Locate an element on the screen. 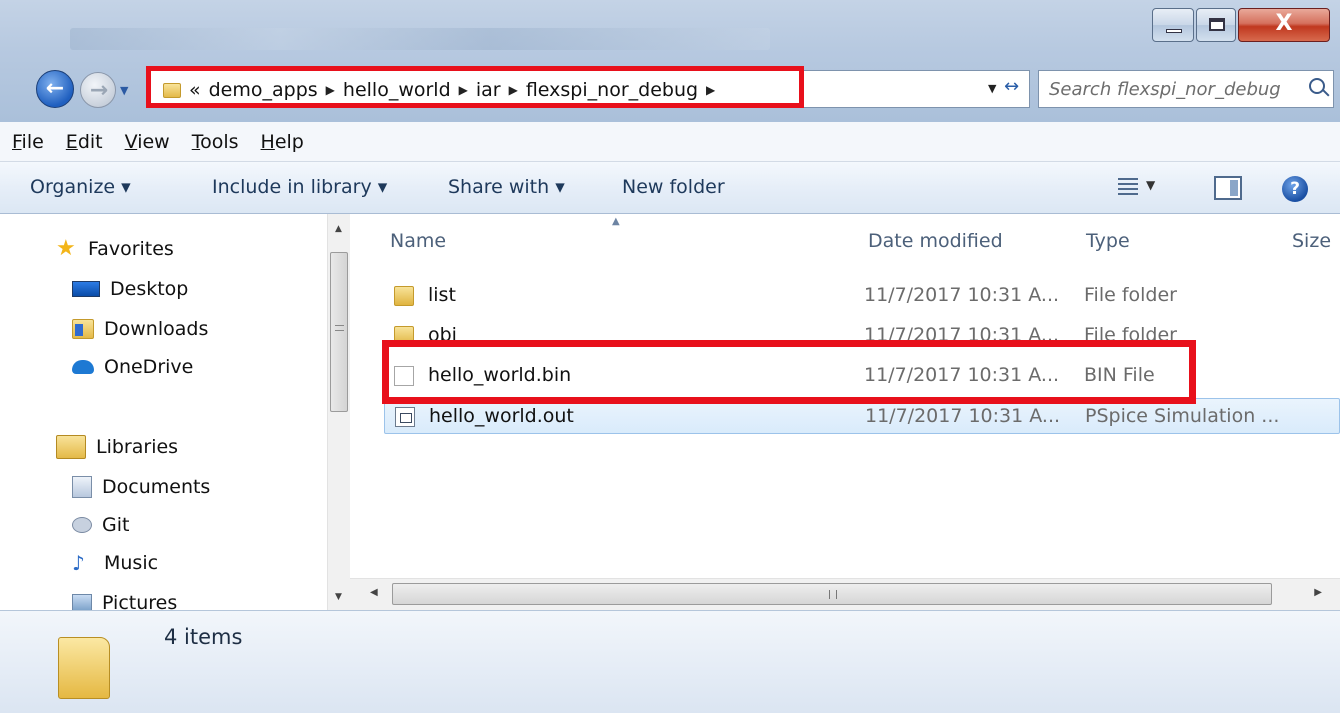 This screenshot has height=713, width=1340. column-header-type: Type is located at coordinates (1108, 241).